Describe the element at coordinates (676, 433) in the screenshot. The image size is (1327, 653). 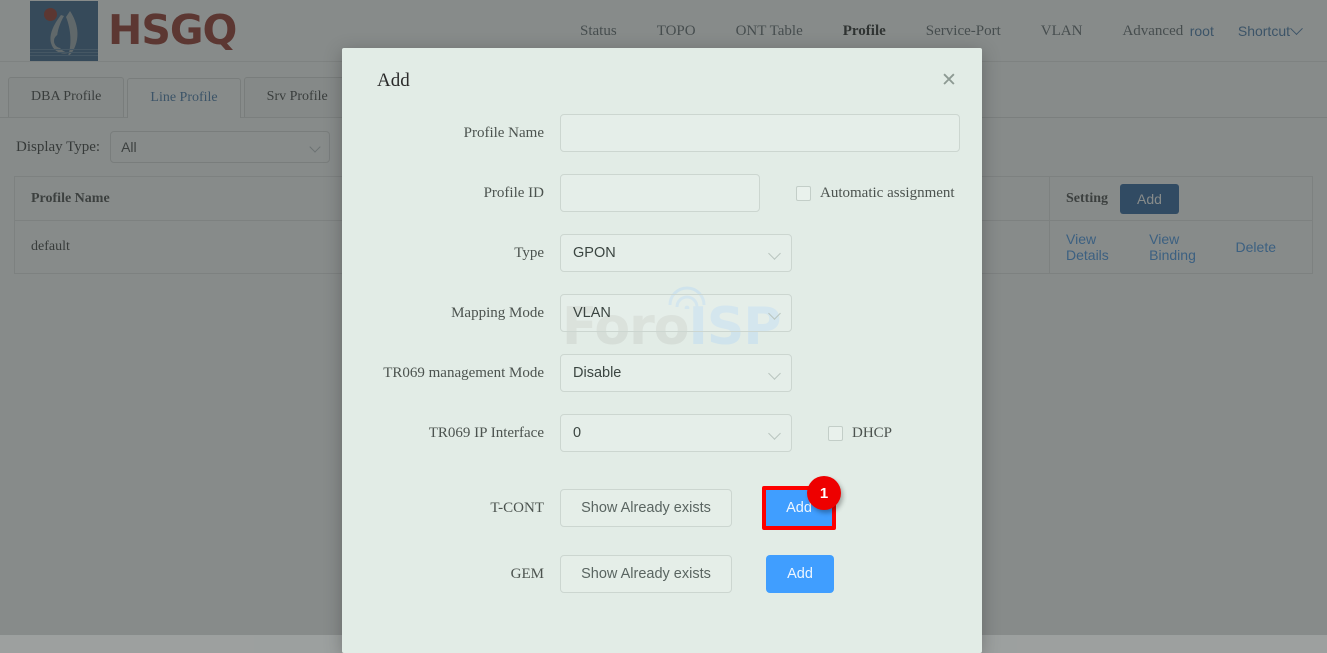
I see `tr069-ip-interface-select: 0` at that location.